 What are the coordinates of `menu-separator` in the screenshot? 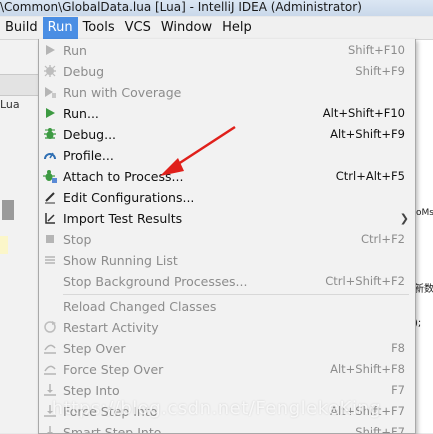 It's located at (236, 294).